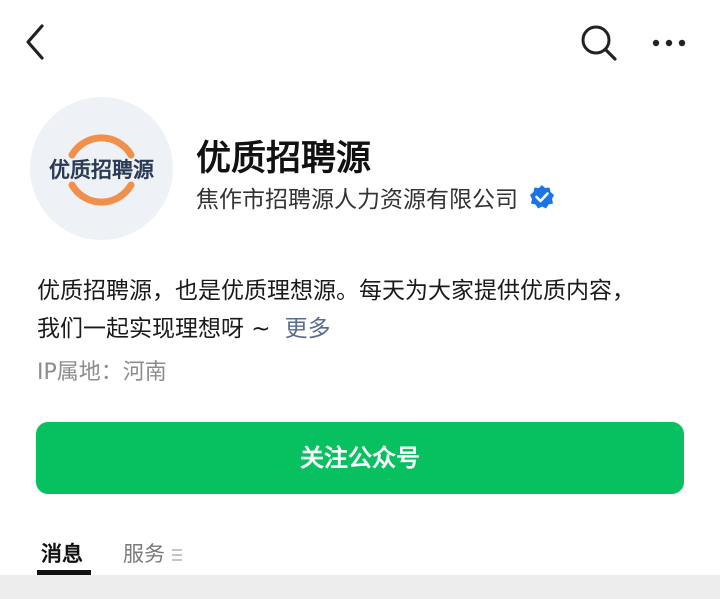  What do you see at coordinates (360, 42) in the screenshot?
I see `top-bar` at bounding box center [360, 42].